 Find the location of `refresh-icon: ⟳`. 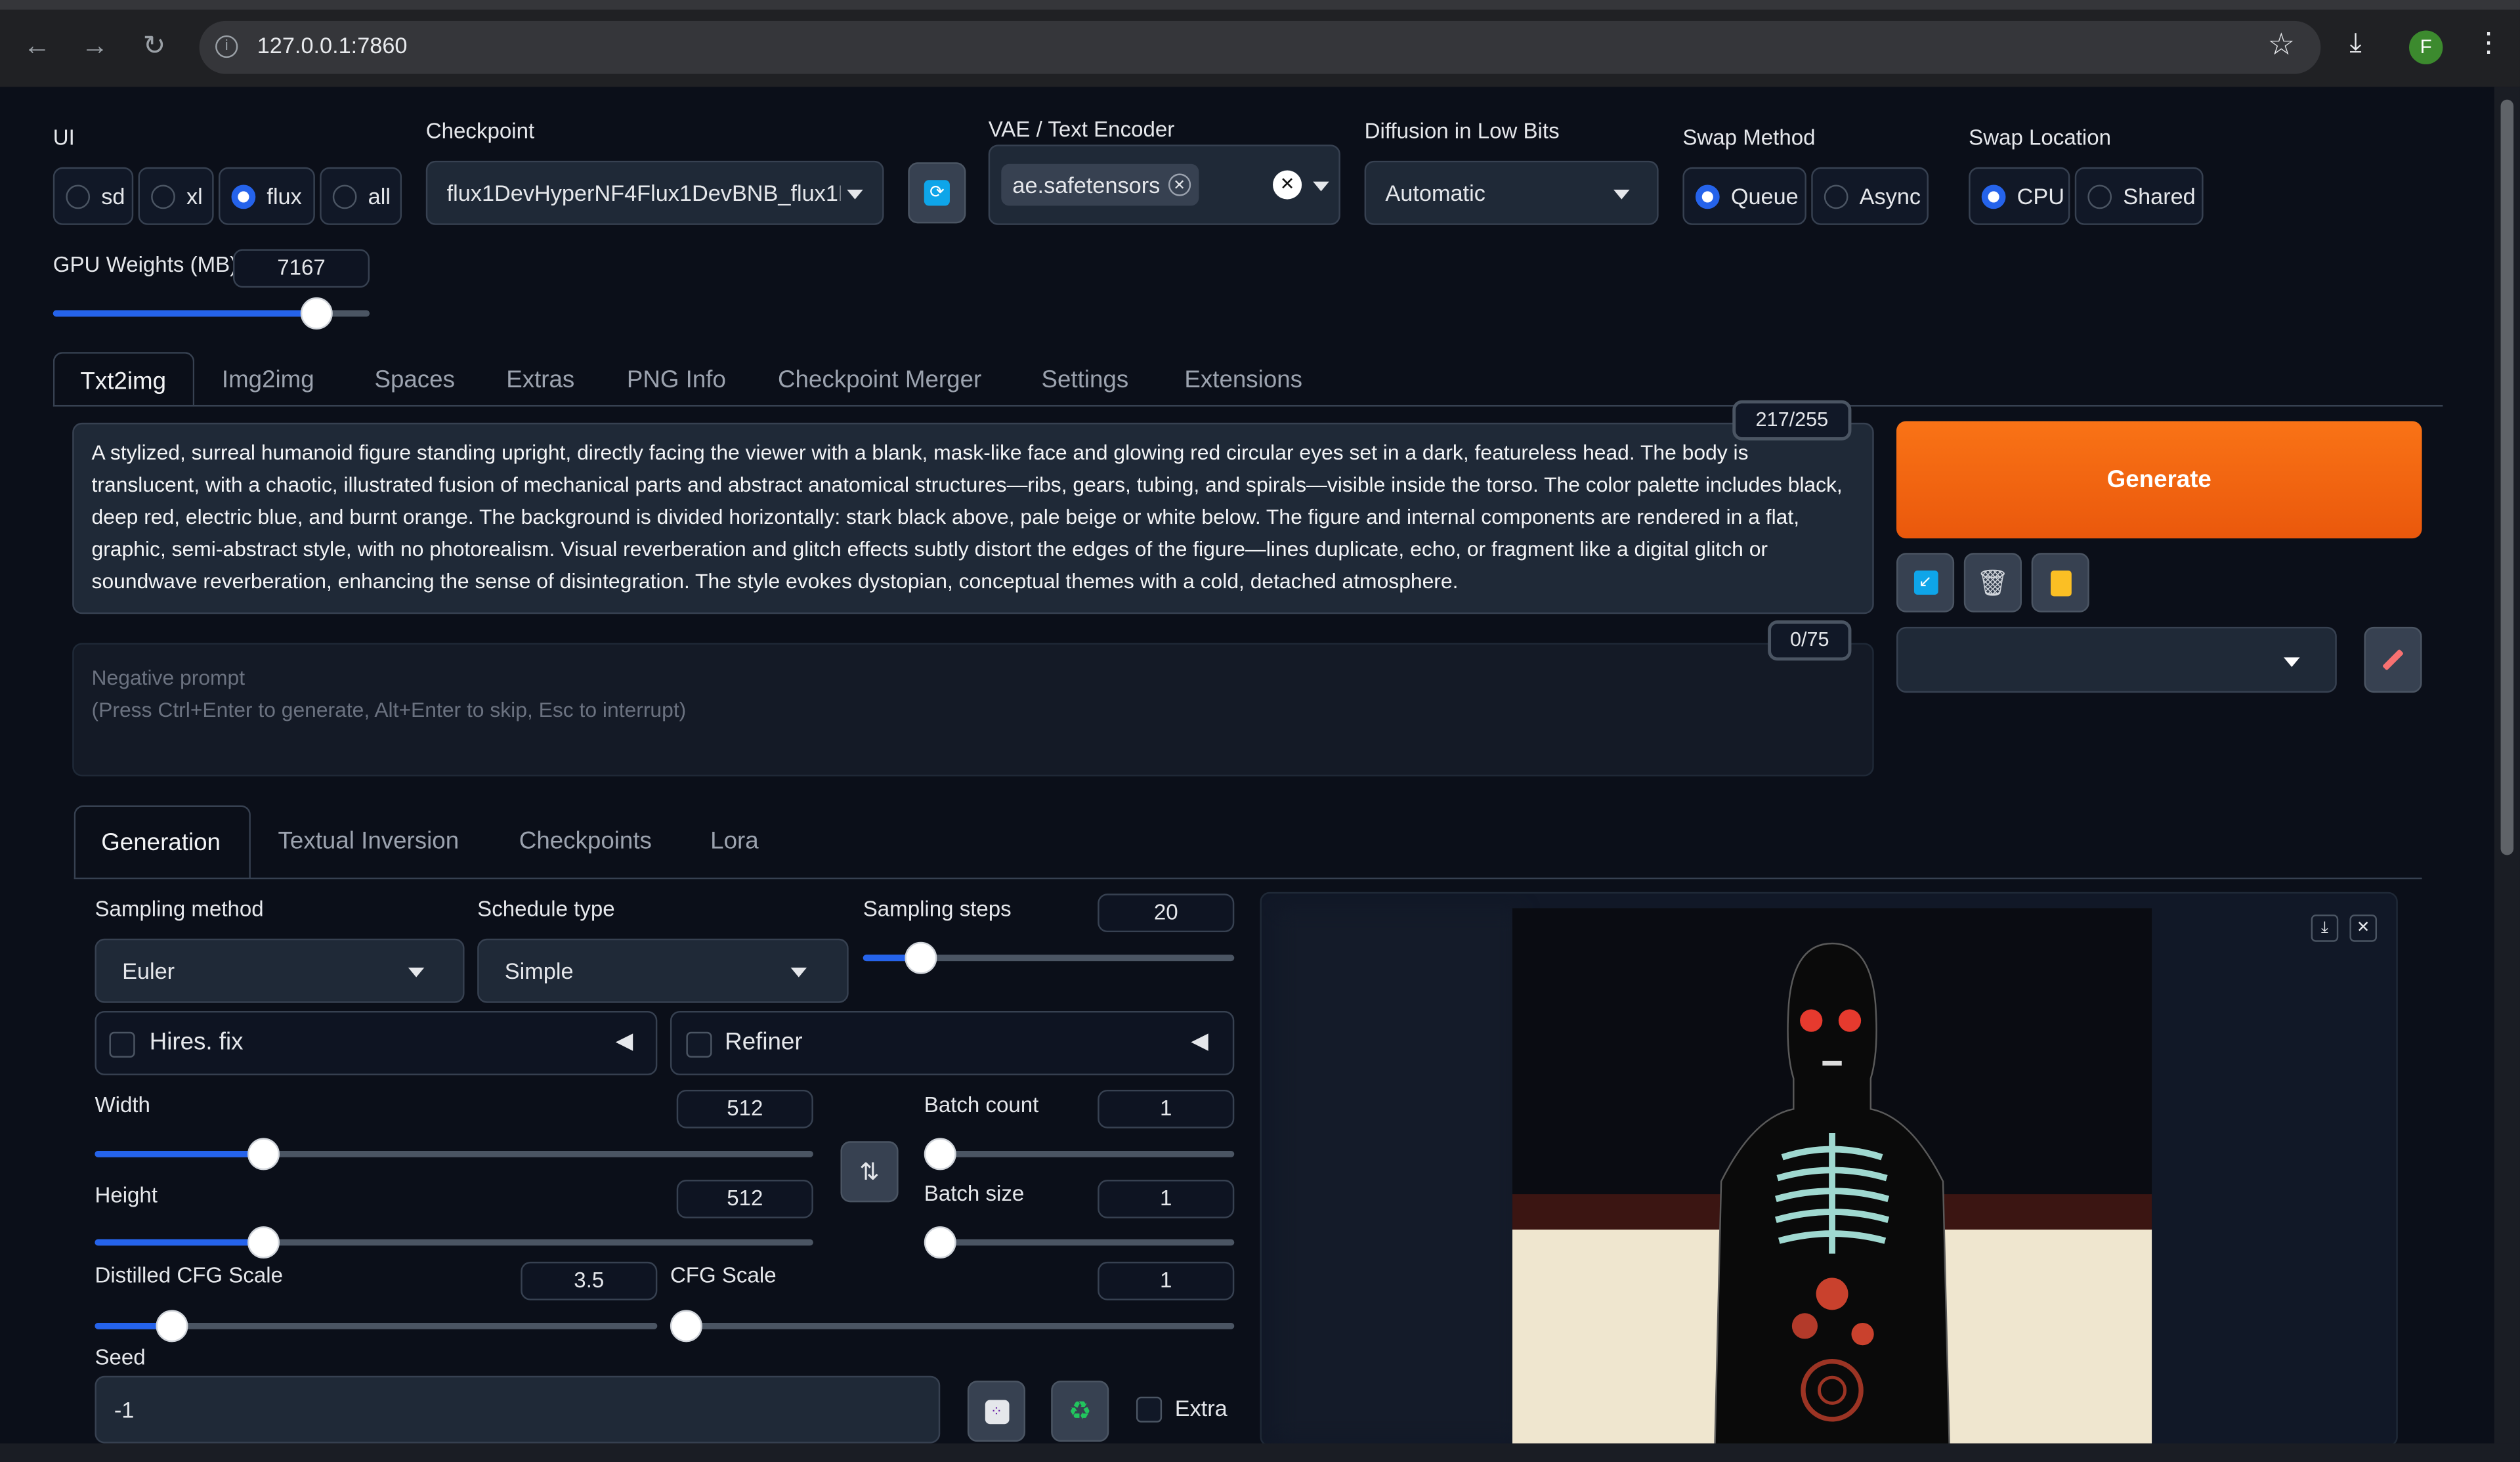

refresh-icon: ⟳ is located at coordinates (937, 193).